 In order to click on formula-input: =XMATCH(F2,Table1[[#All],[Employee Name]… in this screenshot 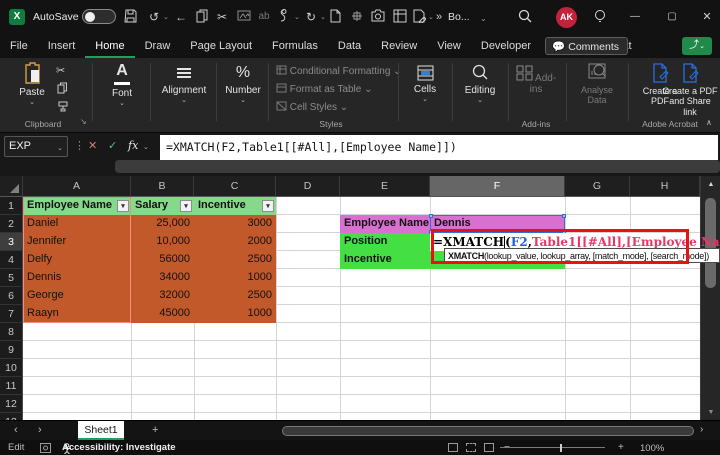, I will do `click(439, 147)`.